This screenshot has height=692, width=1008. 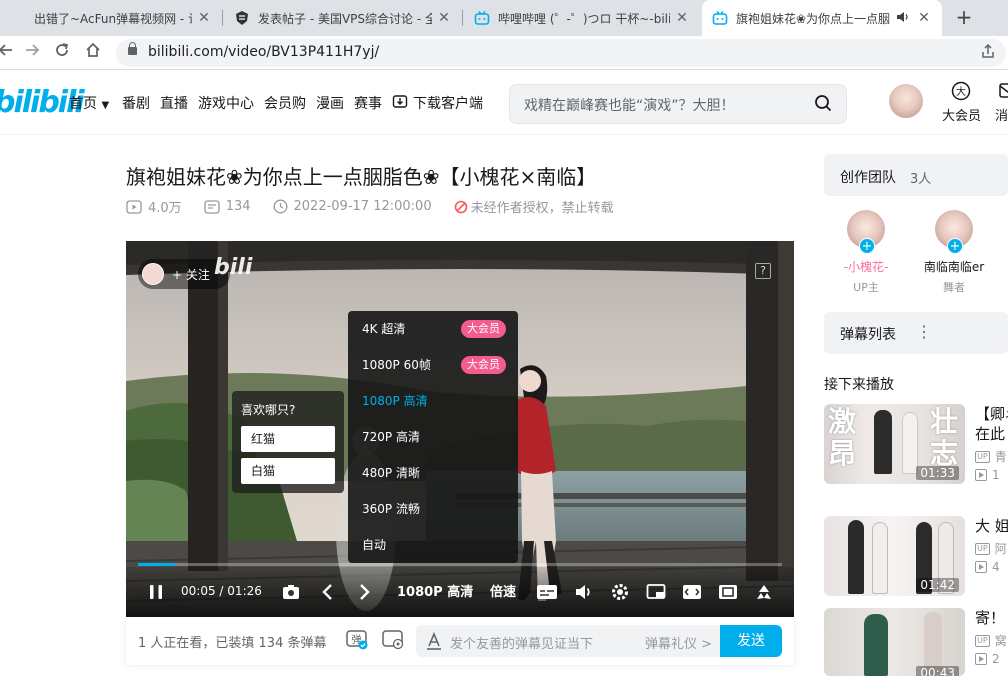 I want to click on team-member: + -小槐花- UP主, so click(x=866, y=252).